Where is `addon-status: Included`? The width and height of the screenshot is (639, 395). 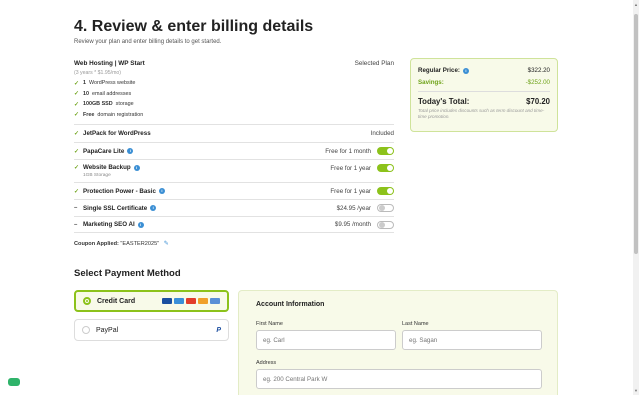 addon-status: Included is located at coordinates (382, 133).